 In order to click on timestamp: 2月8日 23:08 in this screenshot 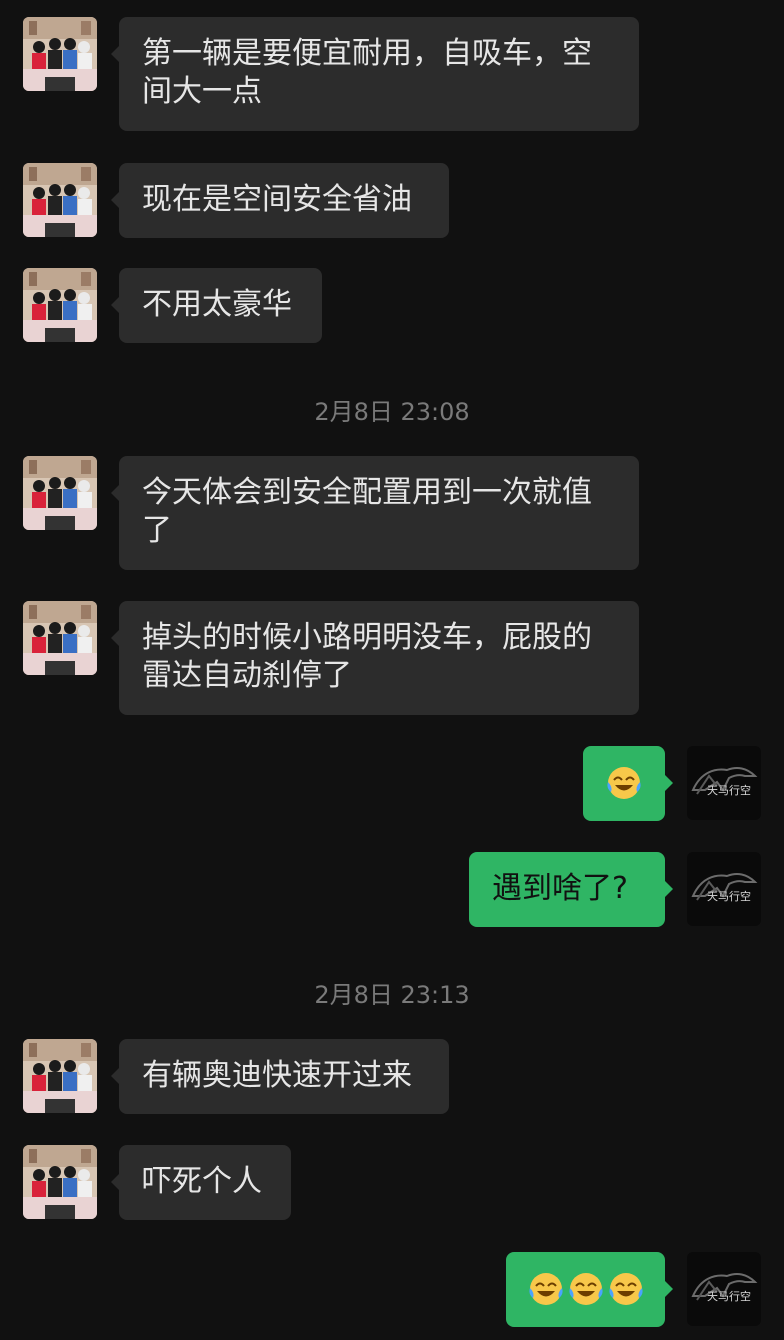, I will do `click(392, 412)`.